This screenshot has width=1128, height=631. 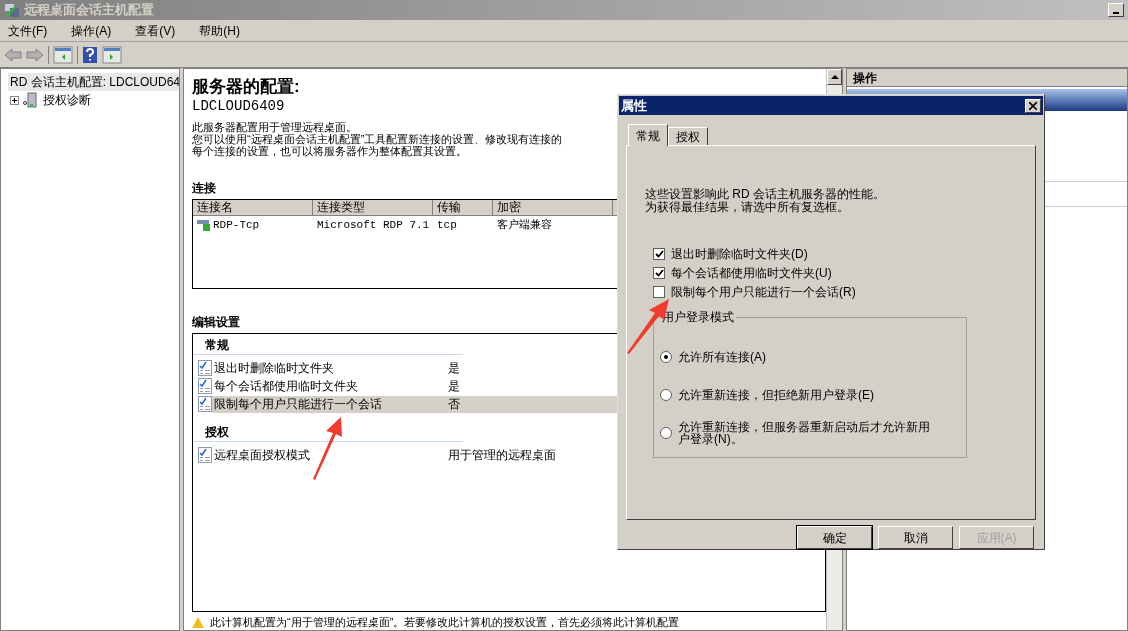 What do you see at coordinates (286, 386) in the screenshot?
I see `setting-name: 每个会话都使用临时文件夹` at bounding box center [286, 386].